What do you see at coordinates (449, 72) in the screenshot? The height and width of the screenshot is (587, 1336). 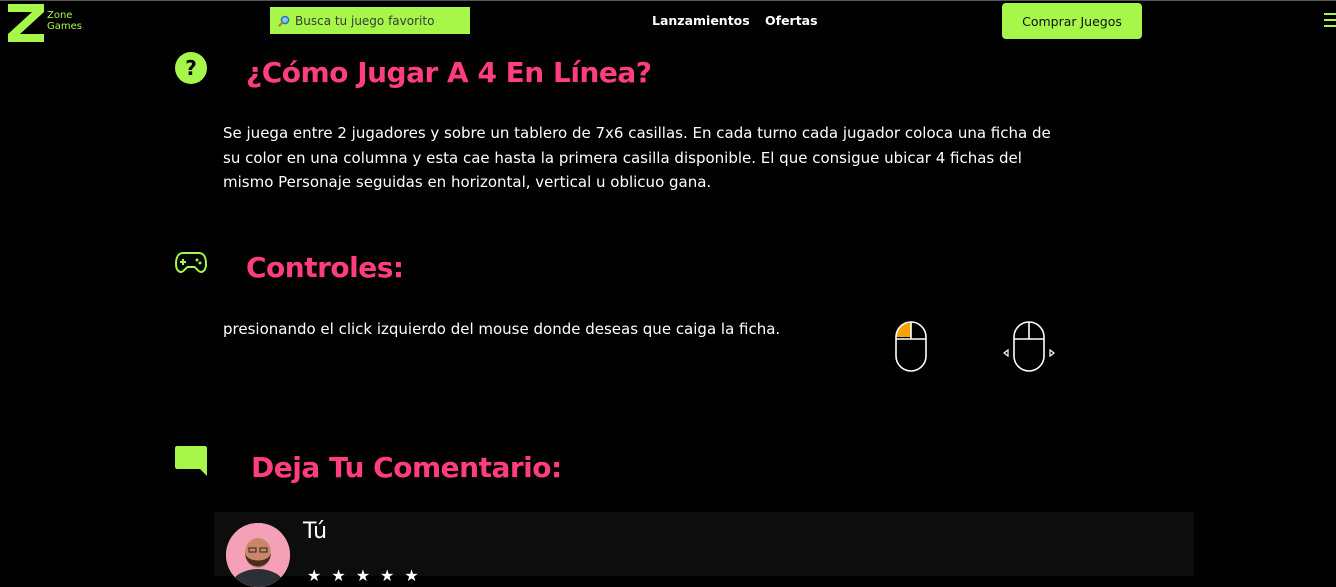 I see `how-to-play-title: ¿Cómo Jugar A 4 En Línea?` at bounding box center [449, 72].